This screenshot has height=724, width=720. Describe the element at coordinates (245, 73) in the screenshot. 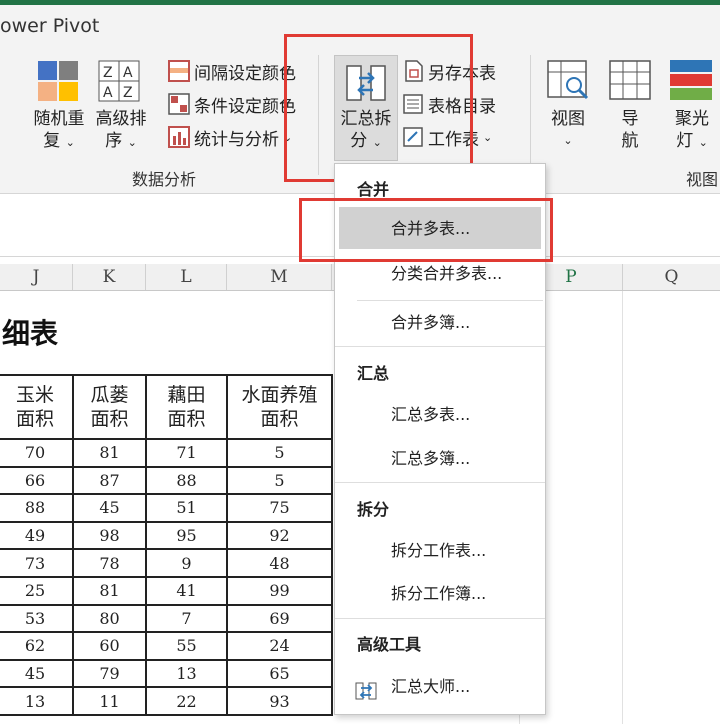

I see `interval-color-label: 间隔设定颜色` at that location.